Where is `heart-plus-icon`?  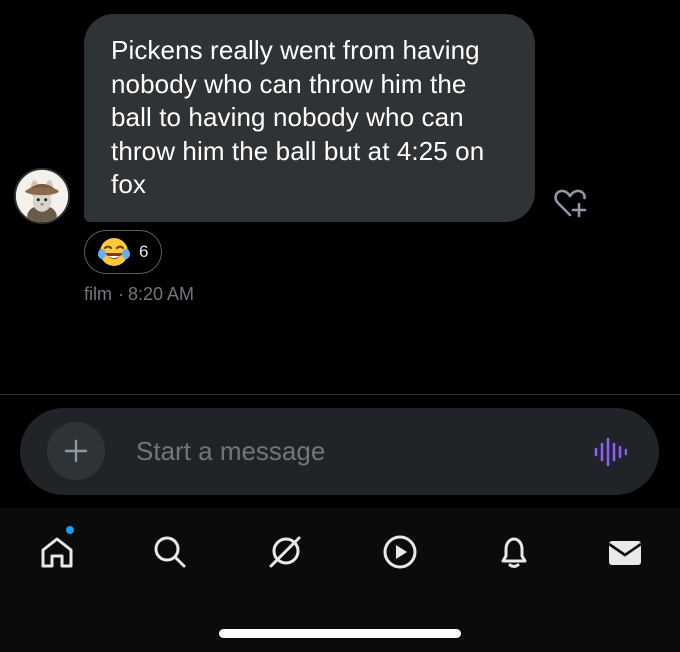
heart-plus-icon is located at coordinates (570, 203).